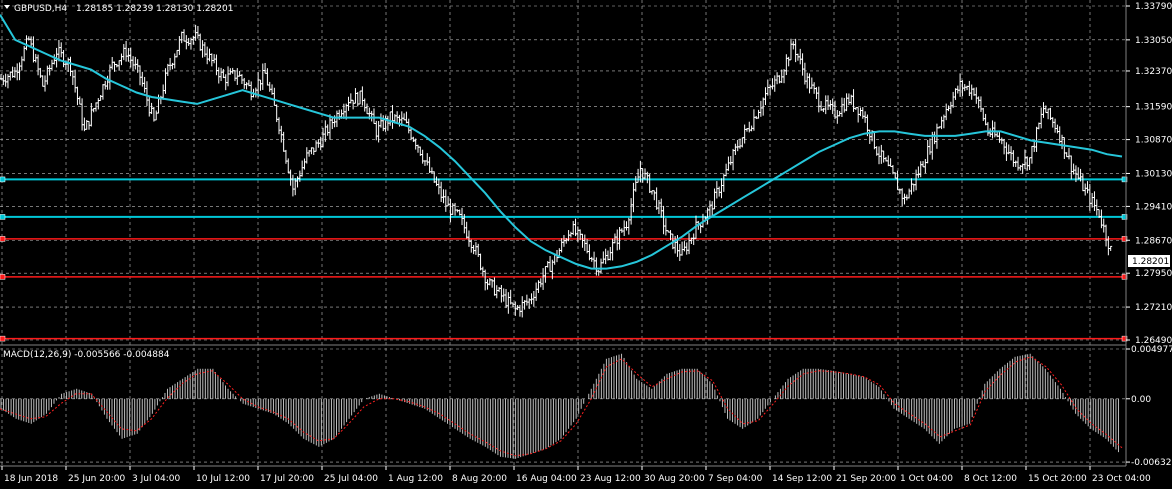 The image size is (1172, 489). I want to click on x-tick-label: 7 Sep 04:00, so click(735, 479).